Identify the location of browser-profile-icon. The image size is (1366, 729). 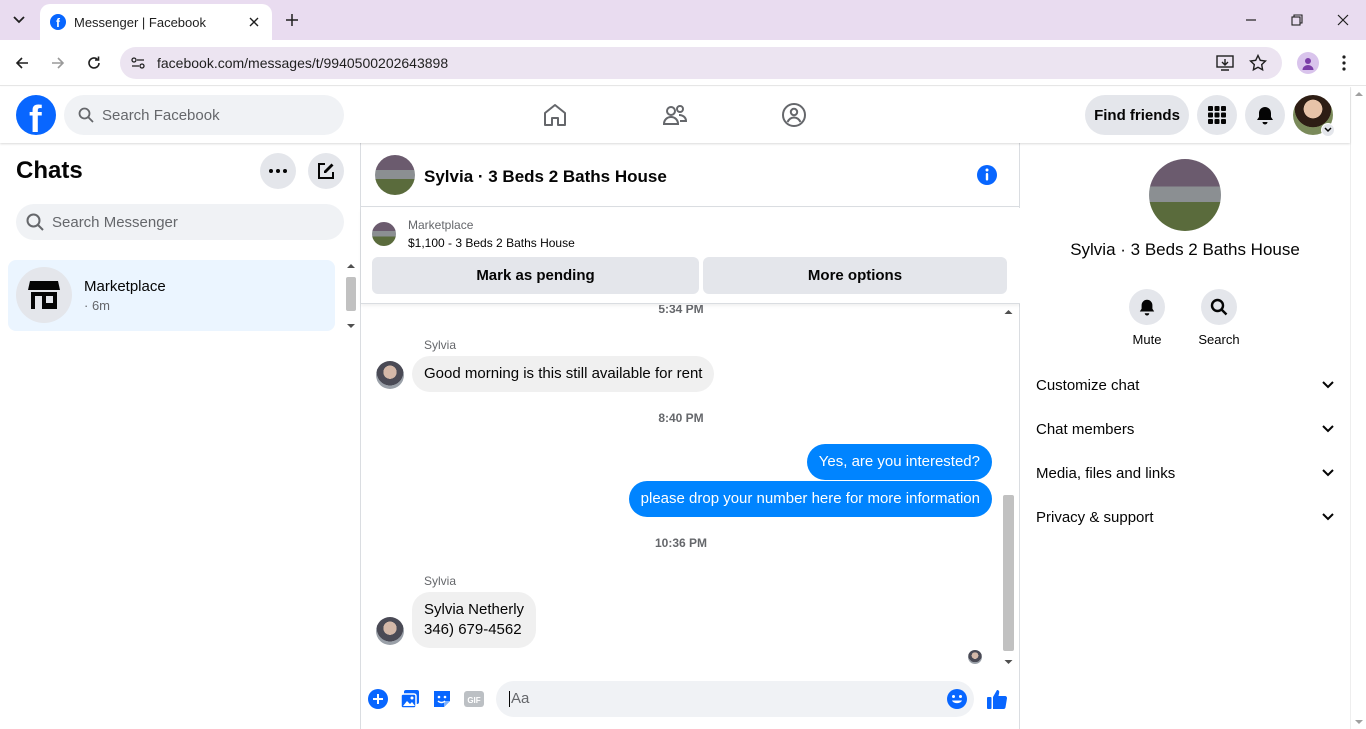
(1308, 63).